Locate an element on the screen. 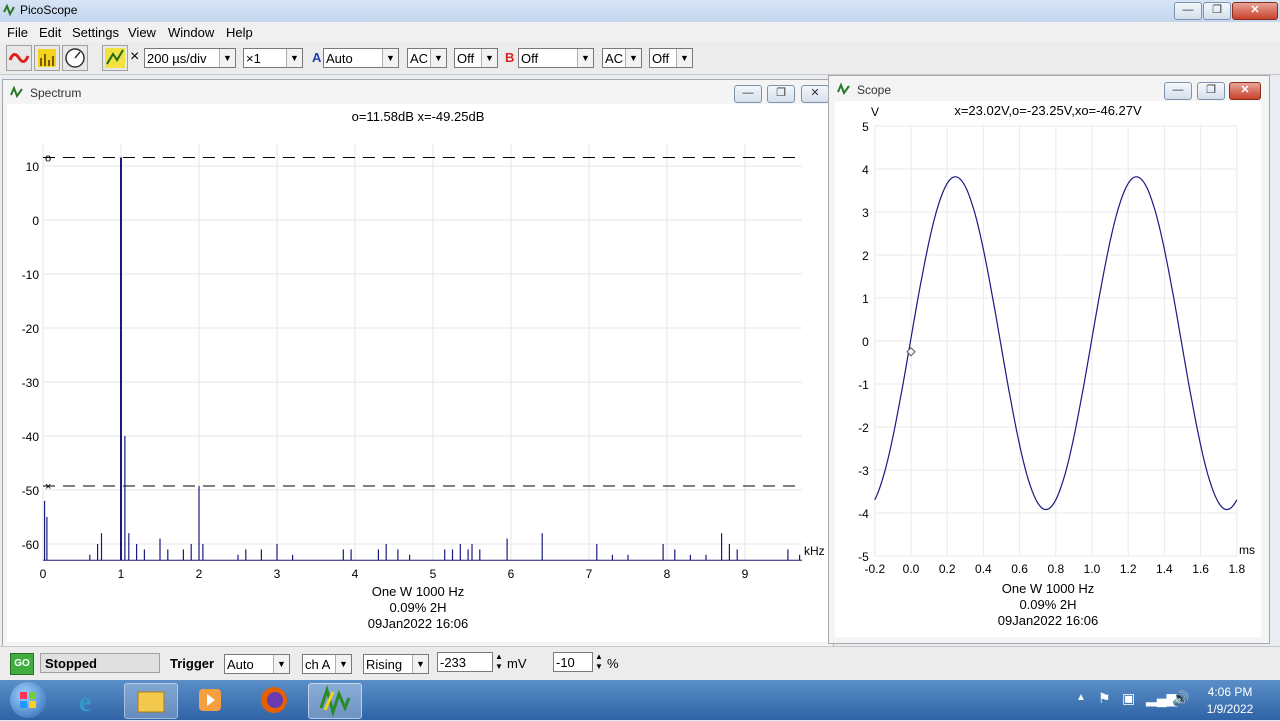 This screenshot has height=721, width=1280. spectrum-info-1: One W 1000 Hz is located at coordinates (418, 591).